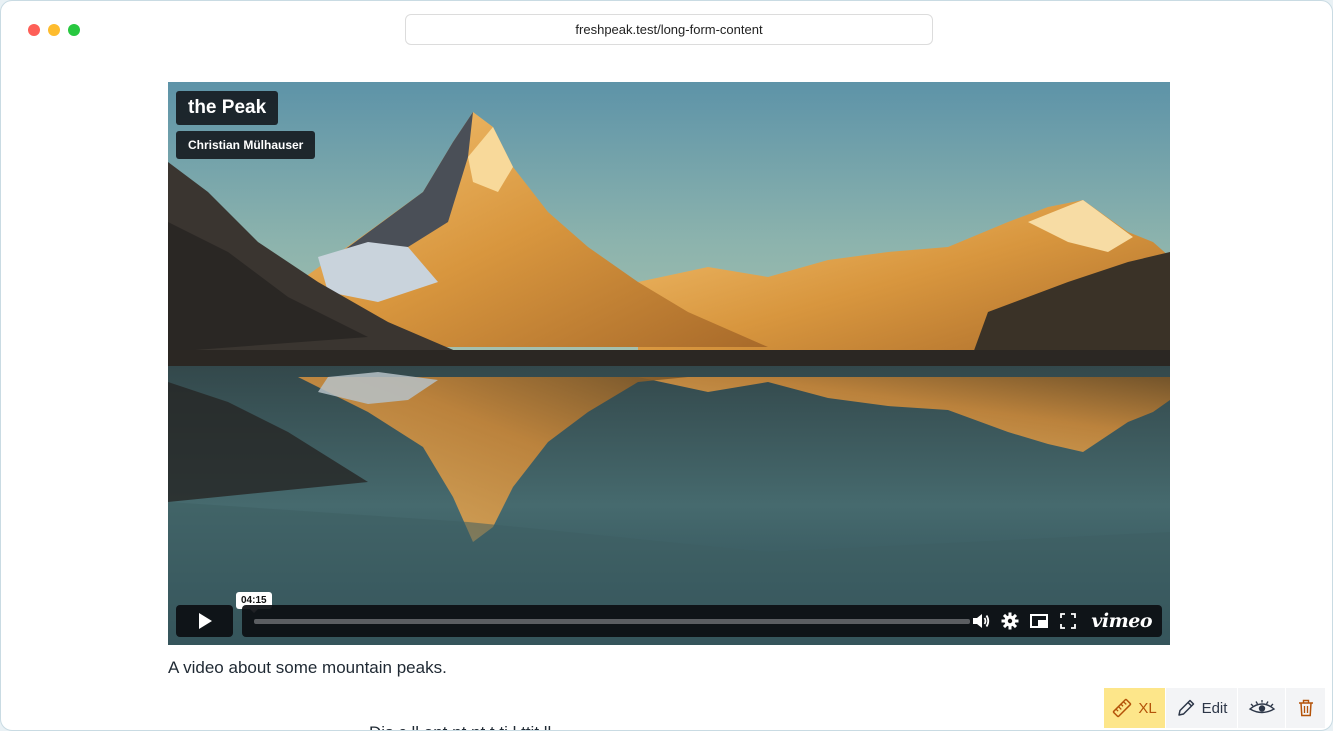  Describe the element at coordinates (1185, 707) in the screenshot. I see `pencil-icon` at that location.